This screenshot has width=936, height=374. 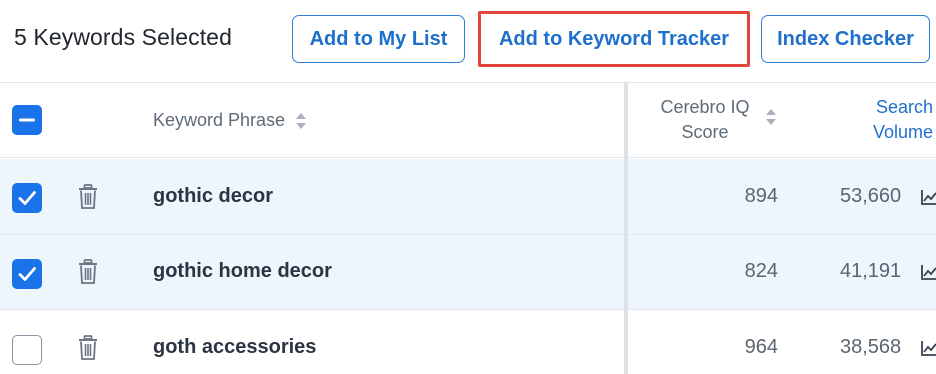 What do you see at coordinates (871, 196) in the screenshot?
I see `search-volume: 53,660` at bounding box center [871, 196].